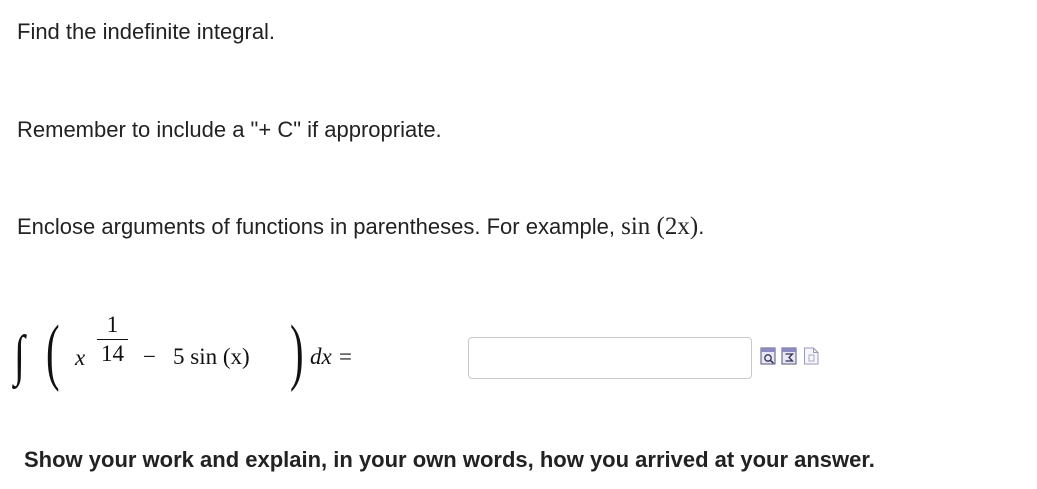 Image resolution: width=1037 pixels, height=489 pixels. What do you see at coordinates (53, 352) in the screenshot?
I see `open-parenthesis: (` at bounding box center [53, 352].